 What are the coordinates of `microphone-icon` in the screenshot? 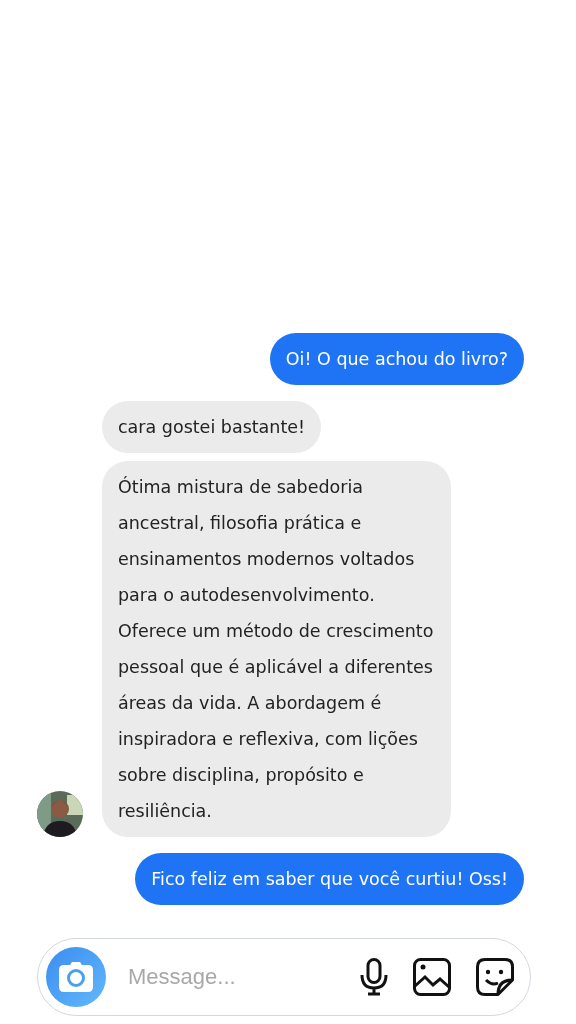 It's located at (374, 977).